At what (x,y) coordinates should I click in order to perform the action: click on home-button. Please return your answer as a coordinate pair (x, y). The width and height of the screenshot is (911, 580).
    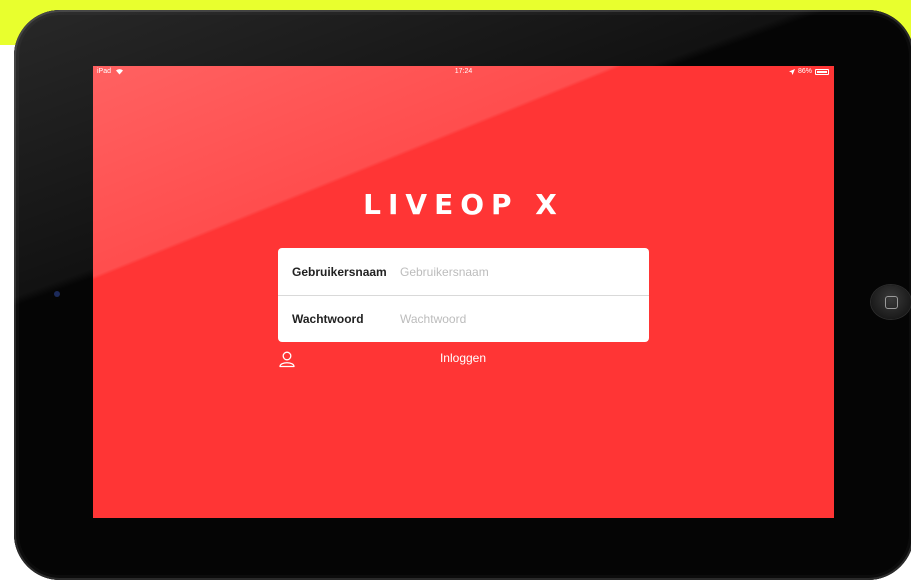
    Looking at the image, I should click on (891, 302).